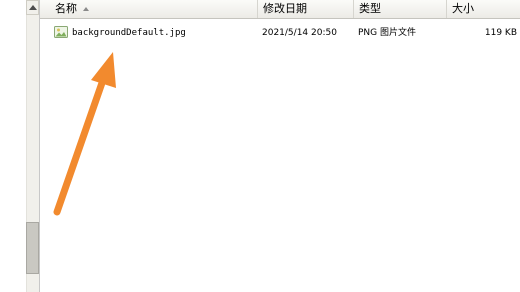  Describe the element at coordinates (285, 8) in the screenshot. I see `column-header-date-label: 修改日期` at that location.